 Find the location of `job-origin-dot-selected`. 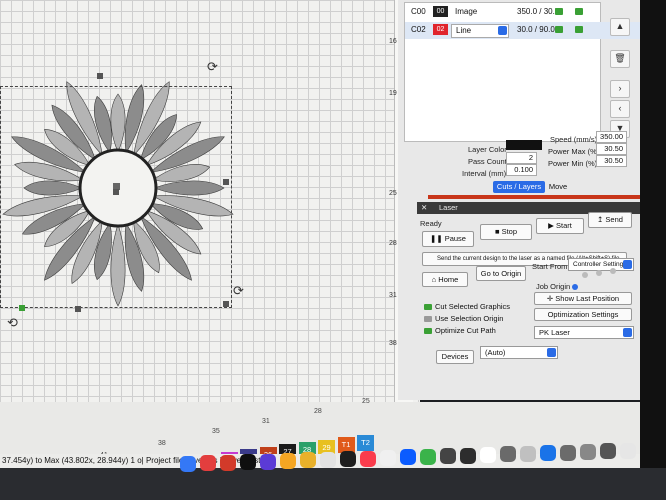

job-origin-dot-selected is located at coordinates (575, 287).